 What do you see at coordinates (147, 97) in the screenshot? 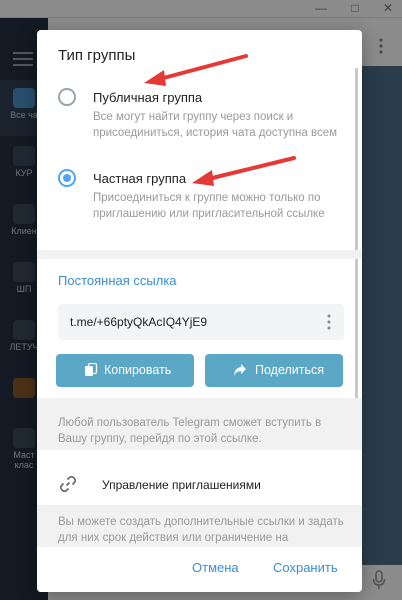
I see `public-group-label: Публичная группа` at bounding box center [147, 97].